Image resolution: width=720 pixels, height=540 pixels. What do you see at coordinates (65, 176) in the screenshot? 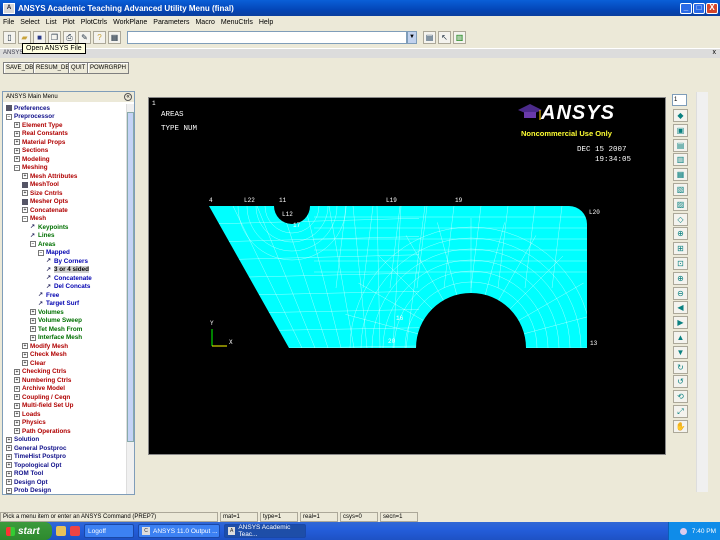
I see `menu-node: + Mesh Attributes` at bounding box center [65, 176].